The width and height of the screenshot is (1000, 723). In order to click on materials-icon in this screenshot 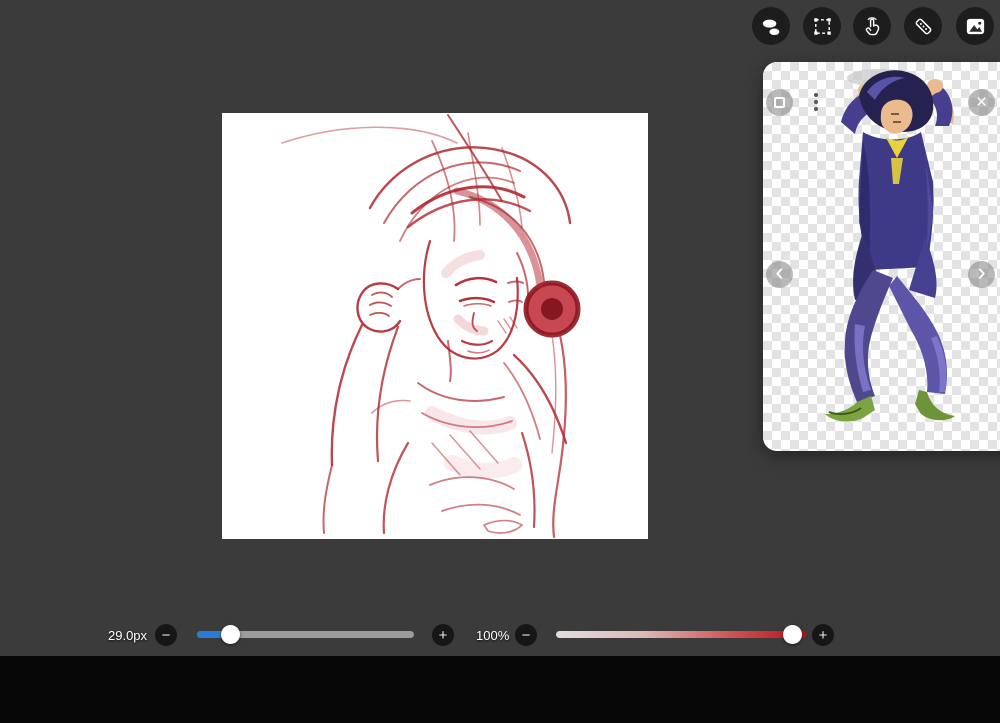, I will do `click(770, 27)`.